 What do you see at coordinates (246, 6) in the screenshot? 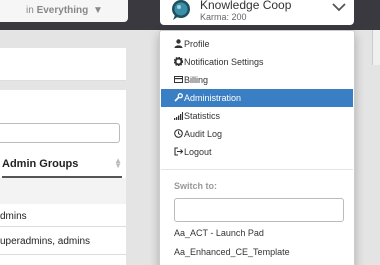
I see `org-name: Knowledge Coop` at bounding box center [246, 6].